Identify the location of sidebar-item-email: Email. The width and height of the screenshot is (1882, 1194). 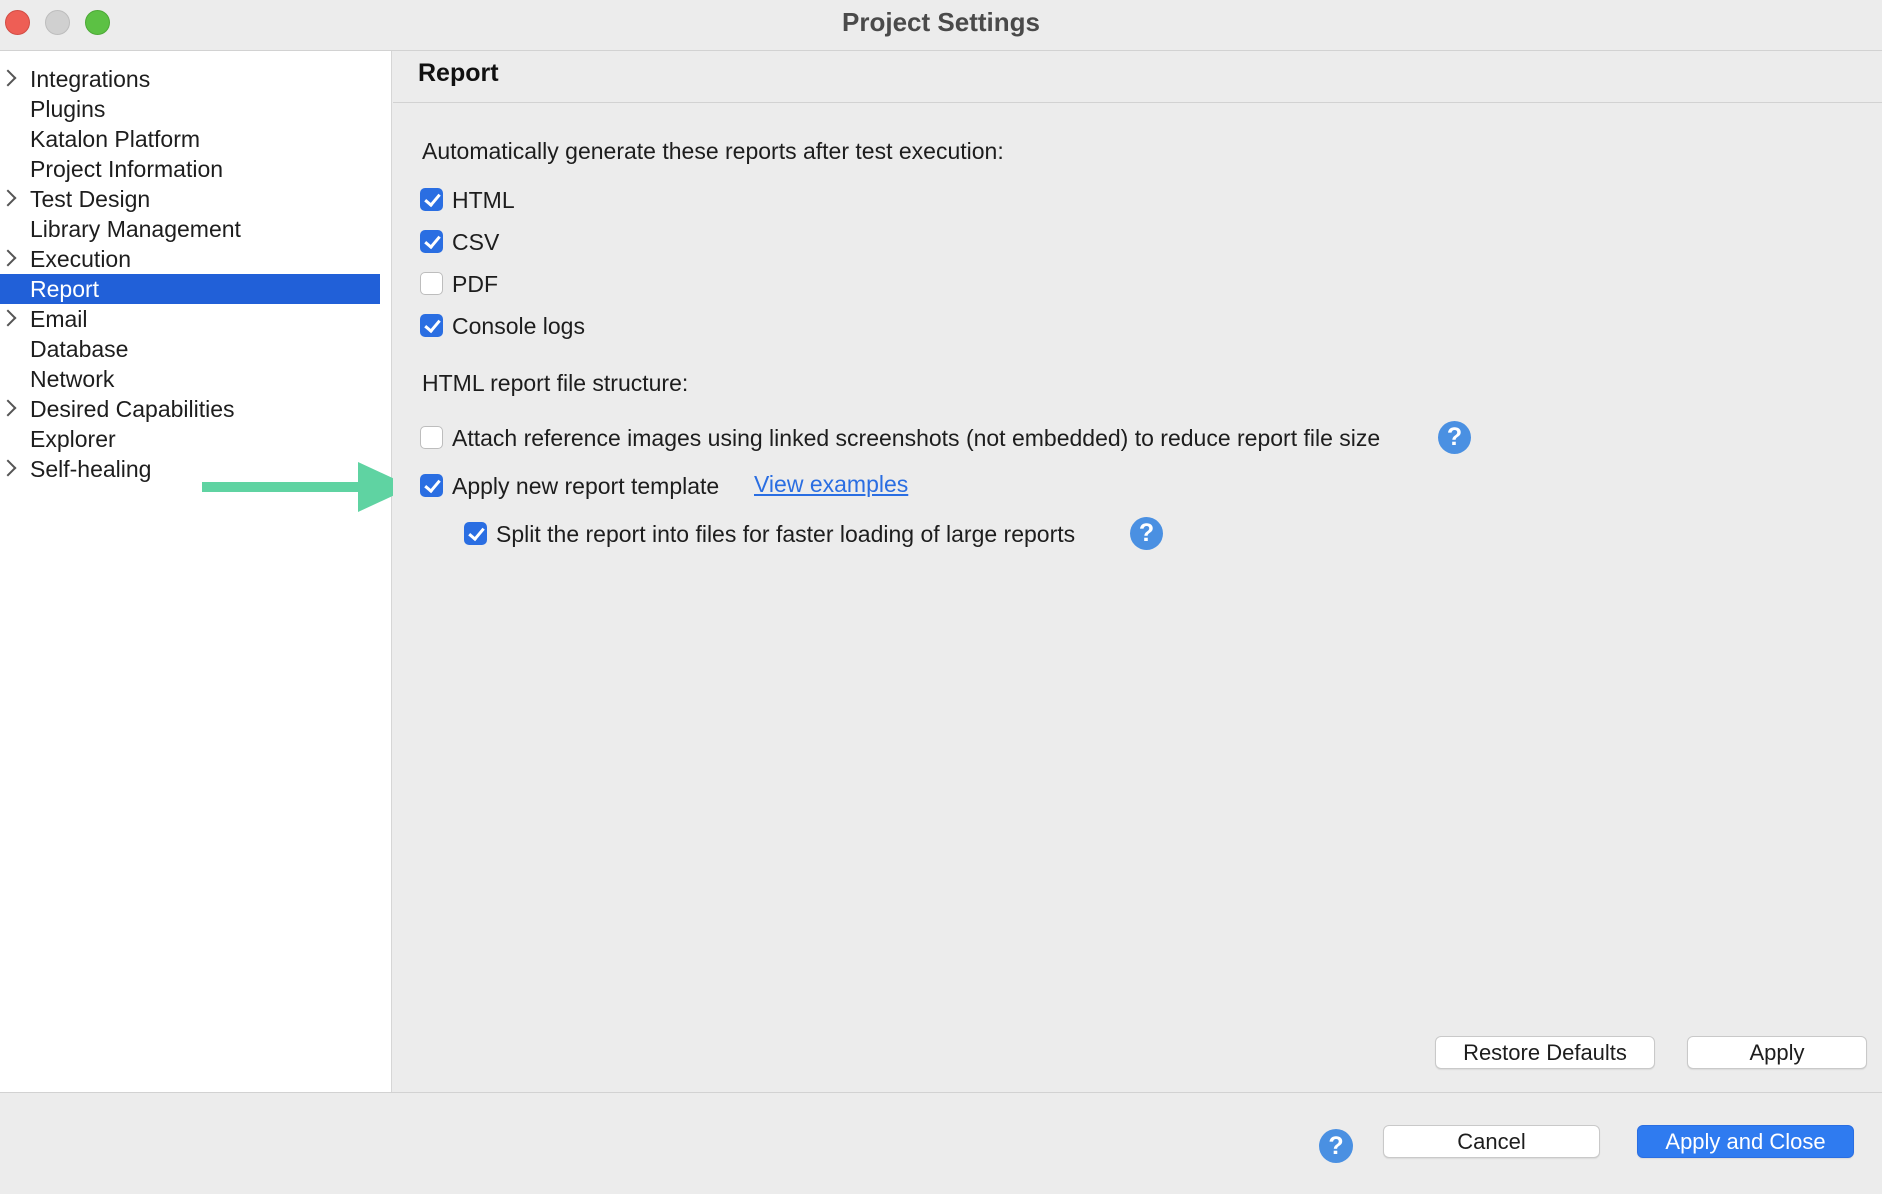
(190, 319).